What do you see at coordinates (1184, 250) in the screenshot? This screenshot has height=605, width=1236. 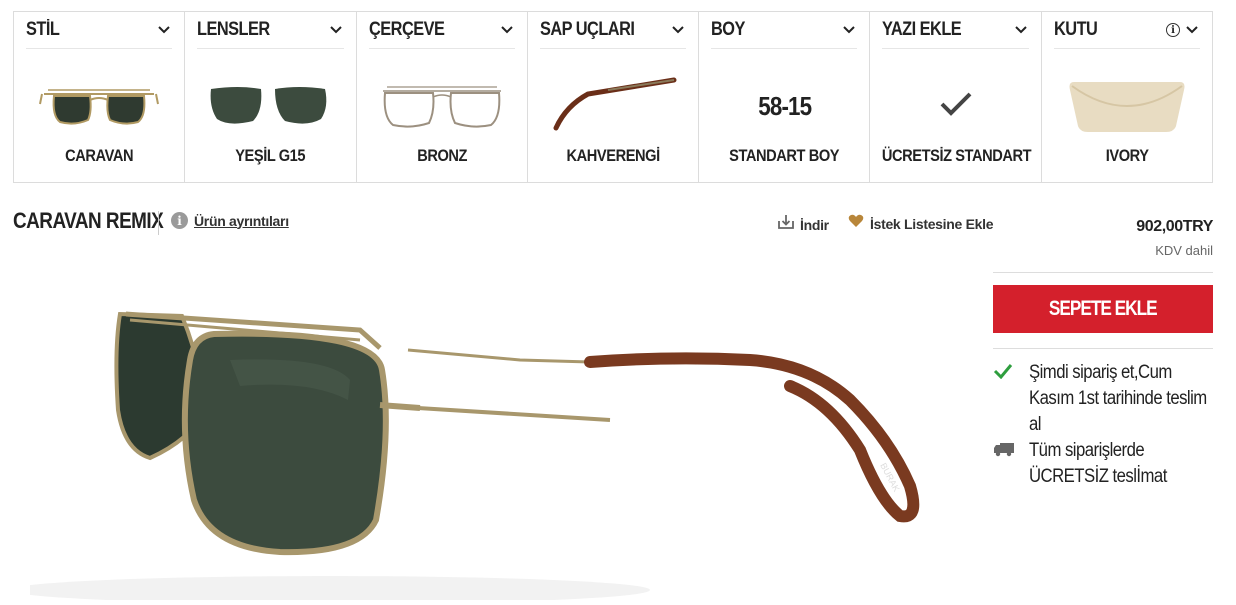 I see `tax-note: KDV dahil` at bounding box center [1184, 250].